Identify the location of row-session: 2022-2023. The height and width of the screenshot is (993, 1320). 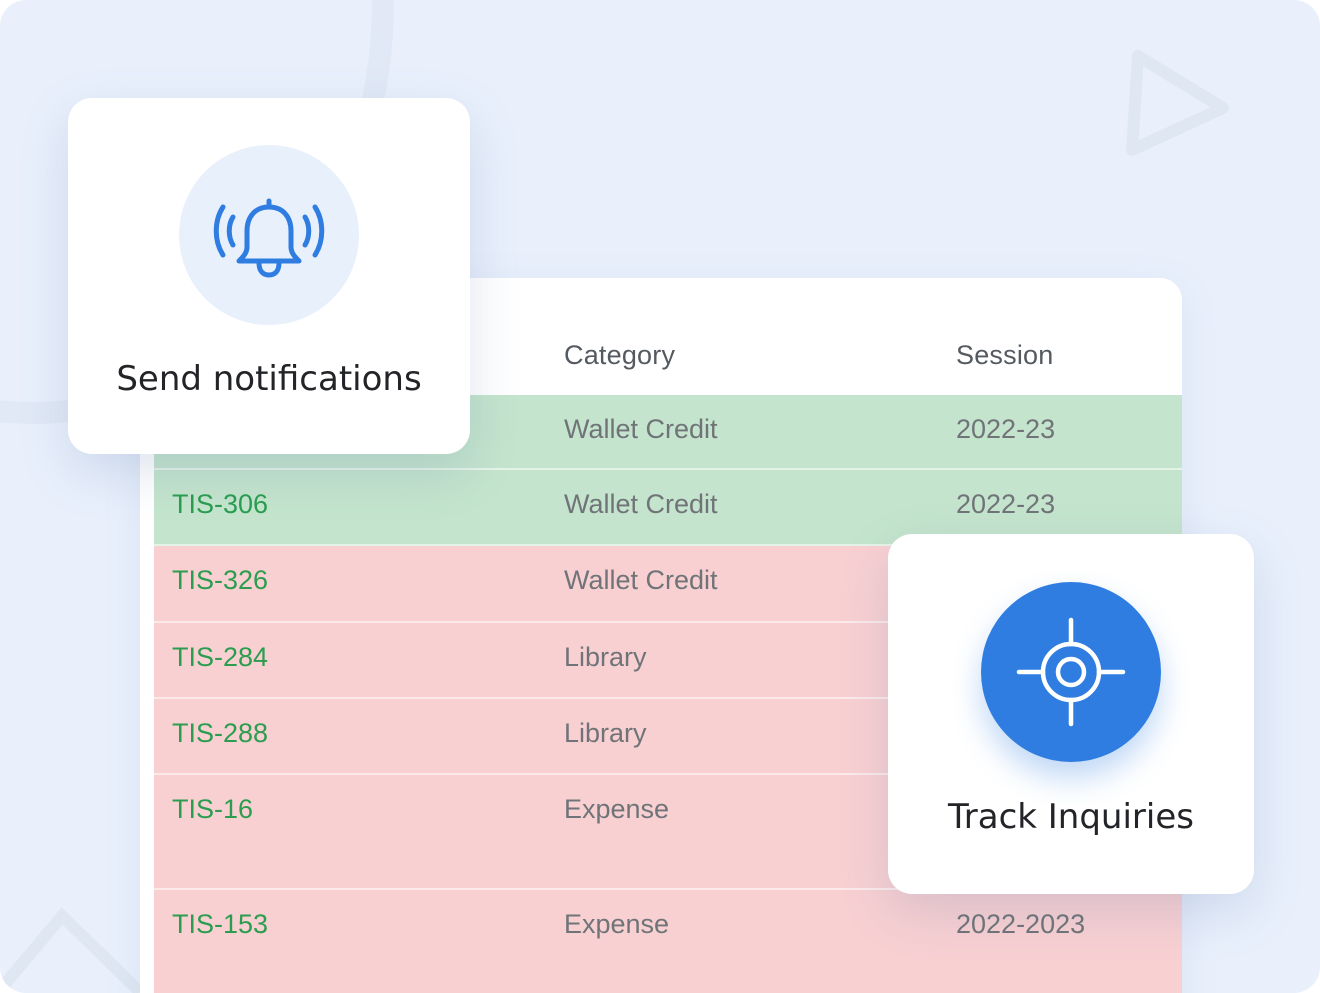
(1021, 924).